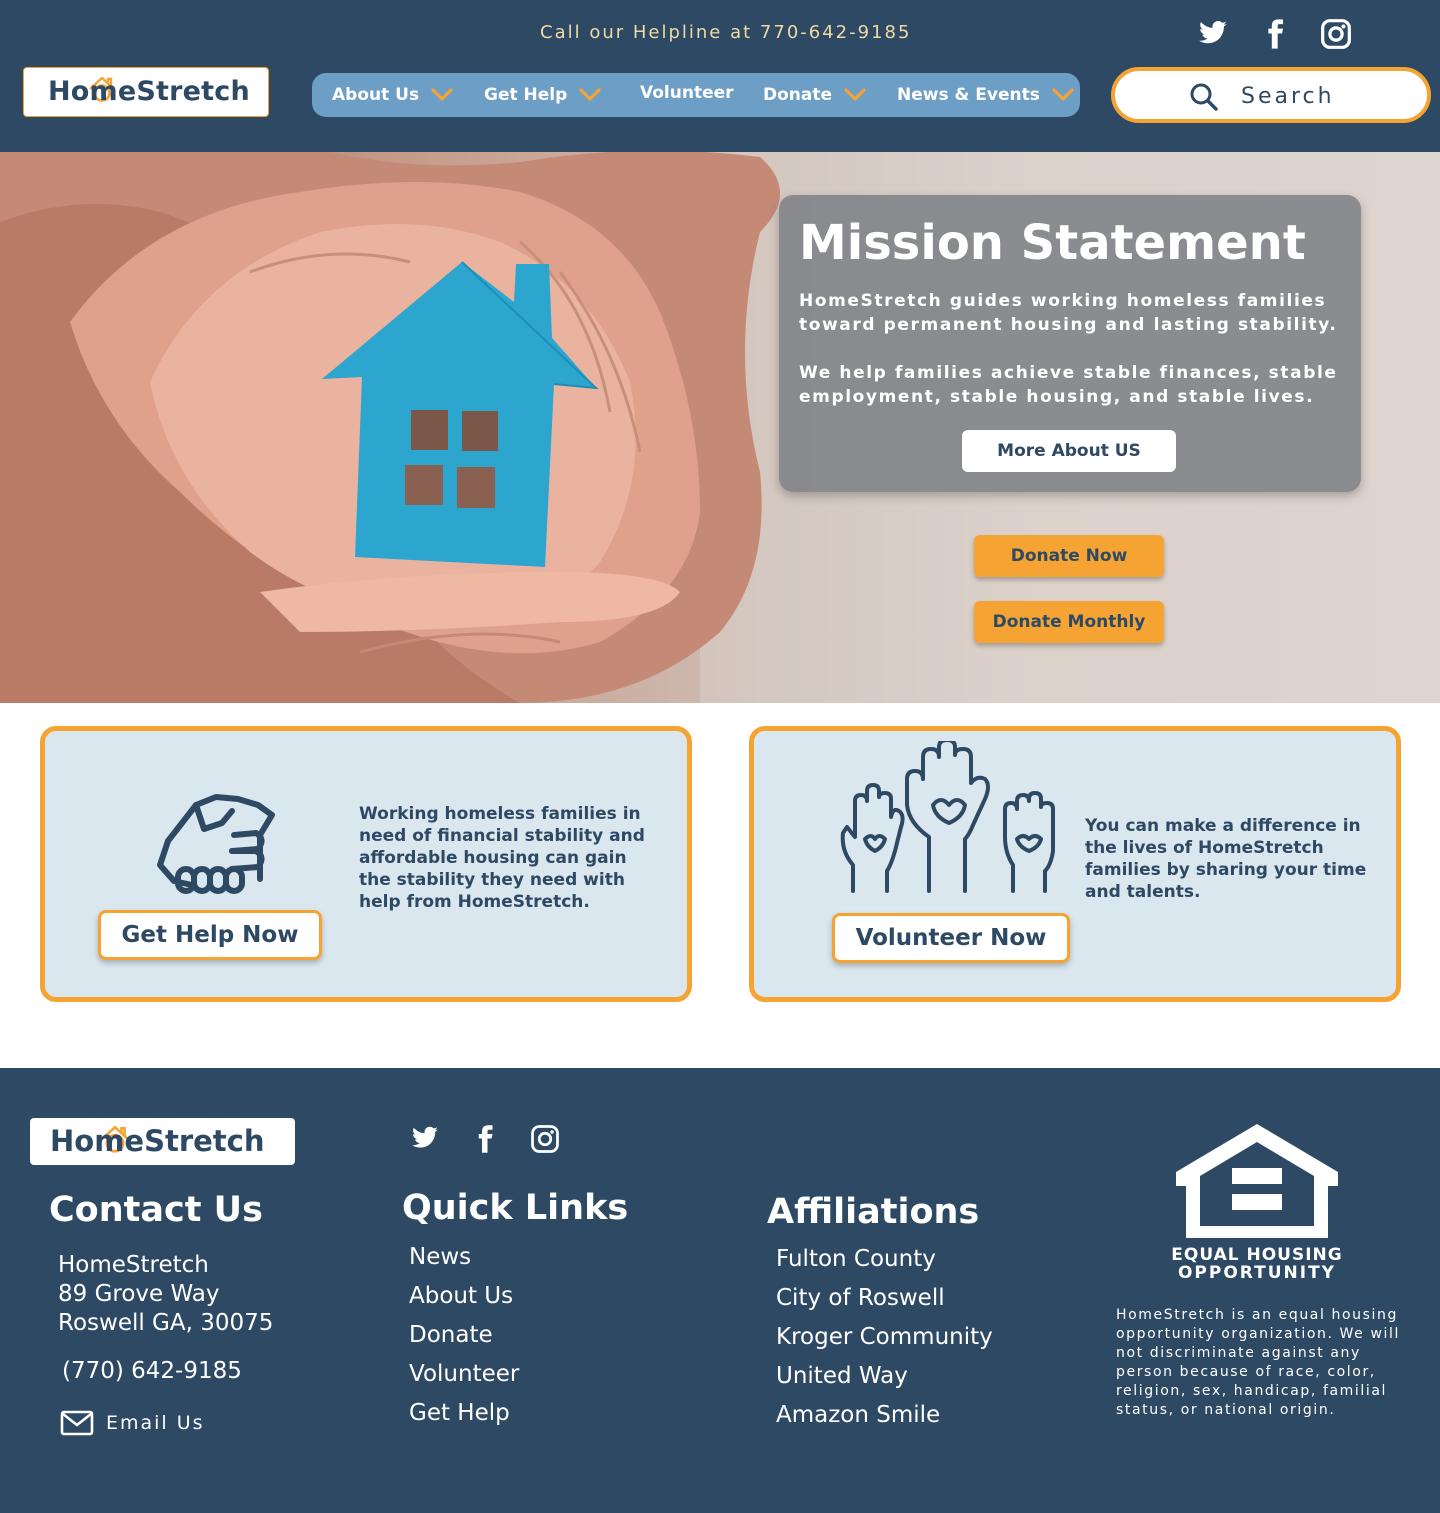 The height and width of the screenshot is (1513, 1440). I want to click on quick-link-about-us: About Us, so click(461, 1296).